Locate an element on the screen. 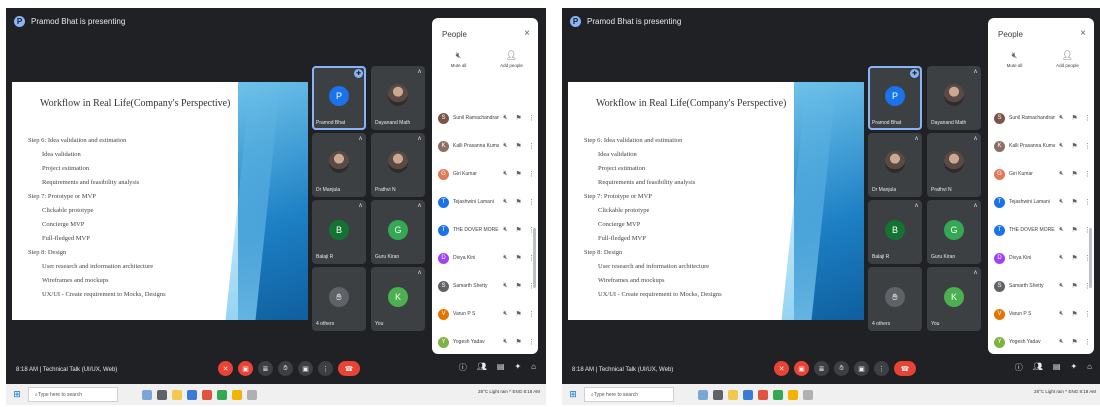 This screenshot has height=407, width=1100. info-icon: ⓘ is located at coordinates (1019, 367).